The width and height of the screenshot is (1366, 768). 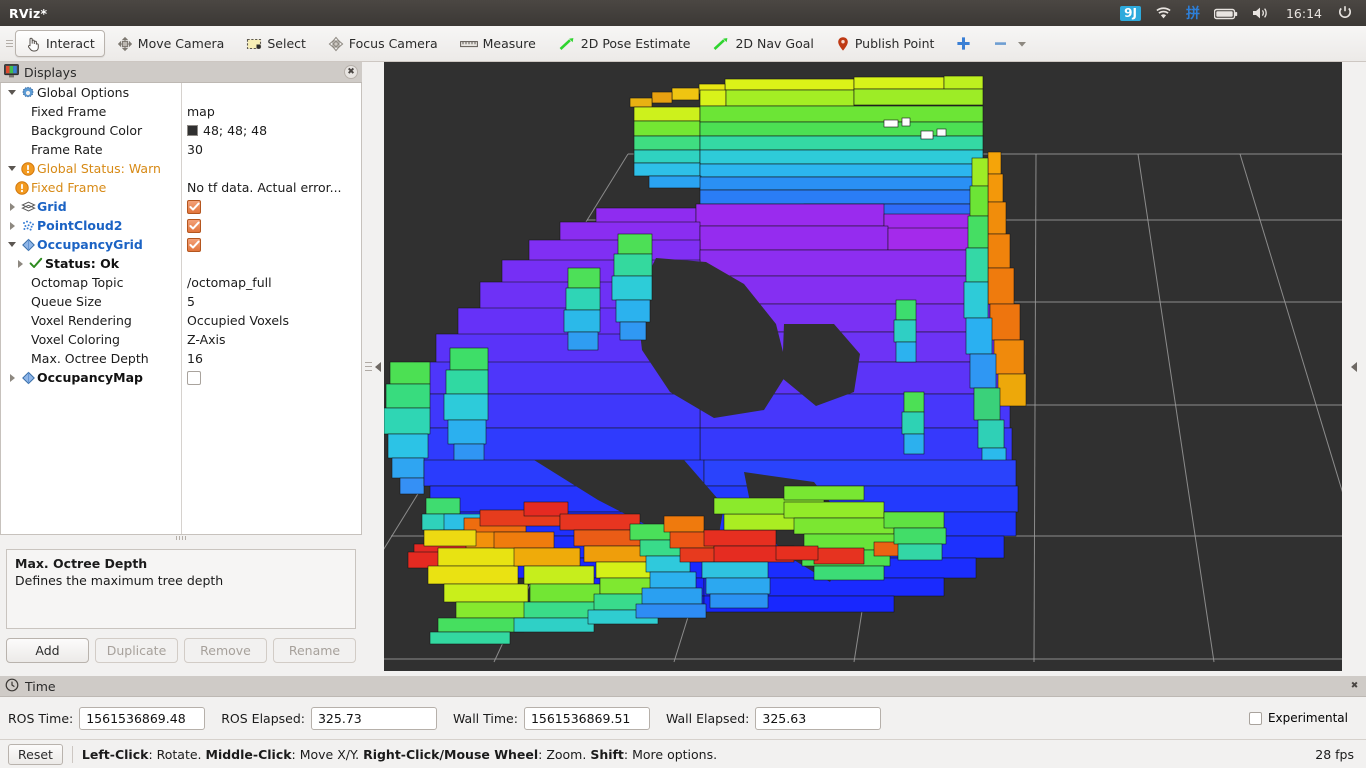 What do you see at coordinates (468, 44) in the screenshot?
I see `ruler-icon` at bounding box center [468, 44].